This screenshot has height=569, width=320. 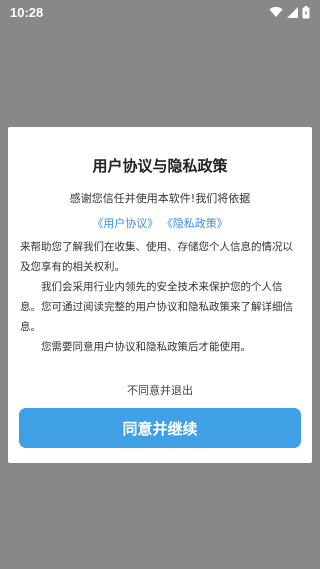 What do you see at coordinates (276, 11) in the screenshot?
I see `wifi-icon` at bounding box center [276, 11].